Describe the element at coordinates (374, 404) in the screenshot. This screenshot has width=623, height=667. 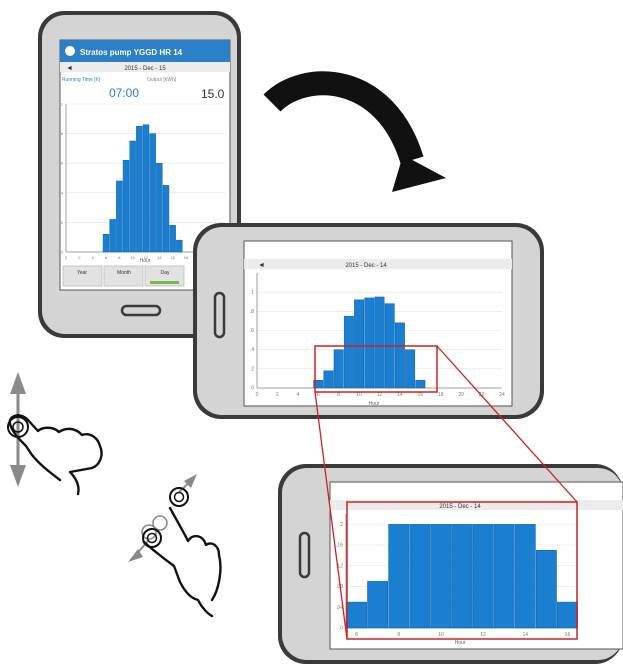
I see `landscape-x-axis-label: Hour` at that location.